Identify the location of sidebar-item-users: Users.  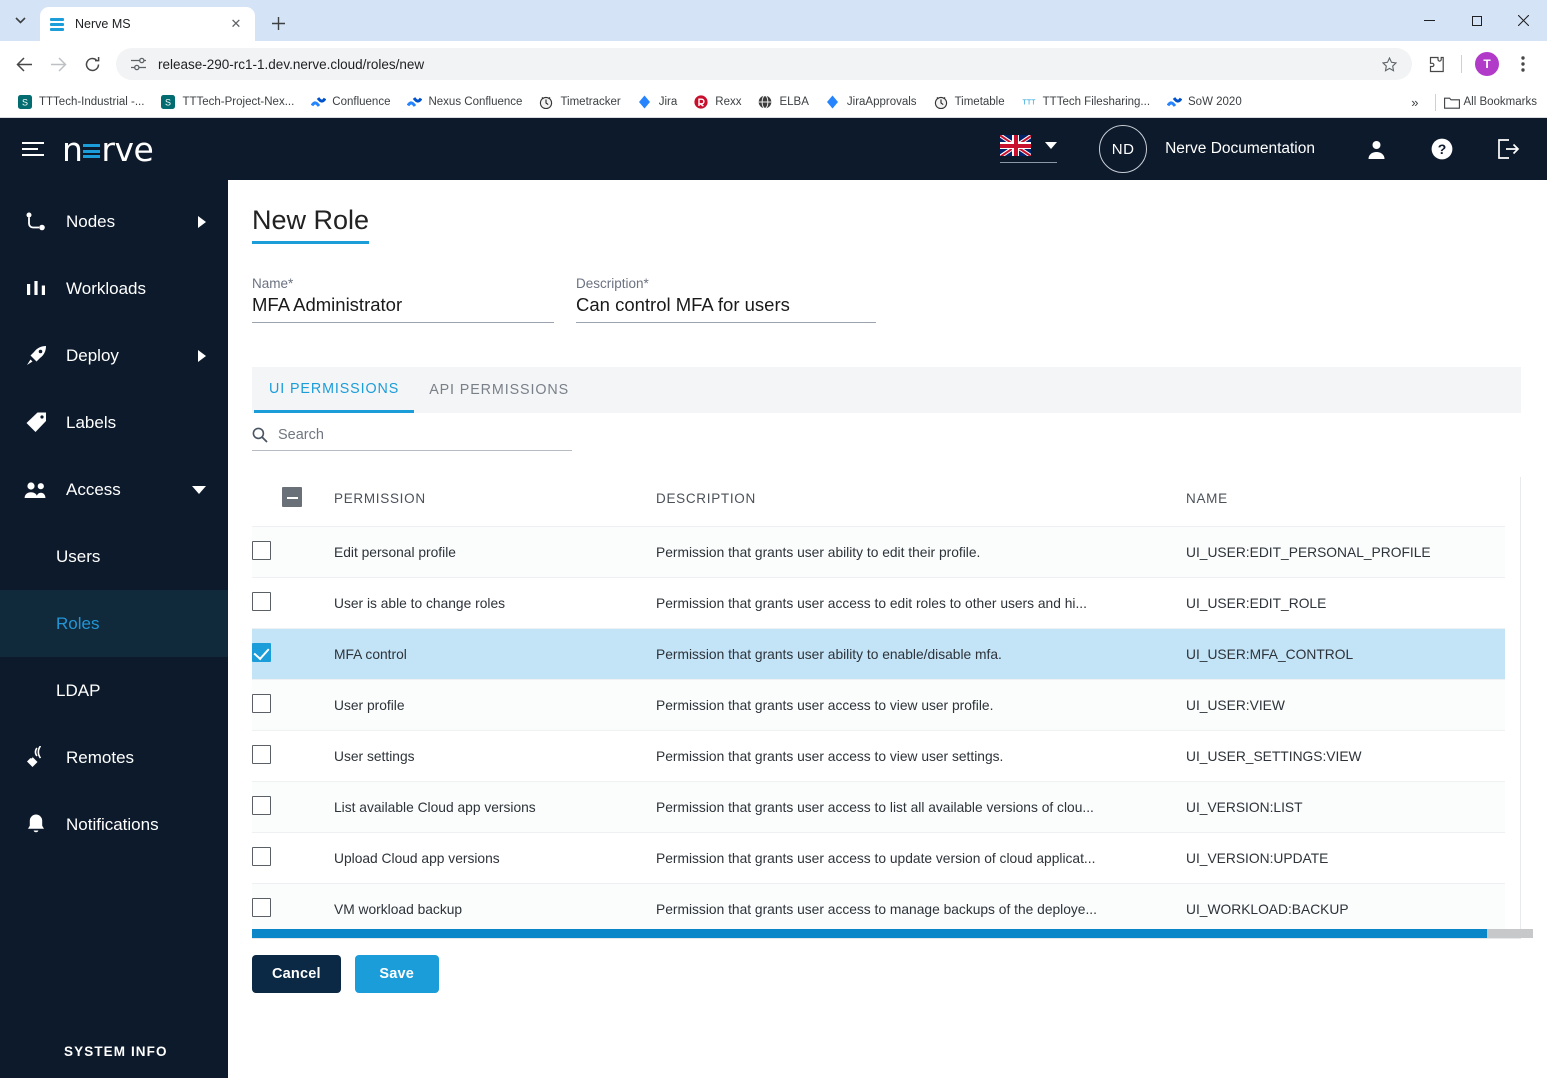
(114, 556).